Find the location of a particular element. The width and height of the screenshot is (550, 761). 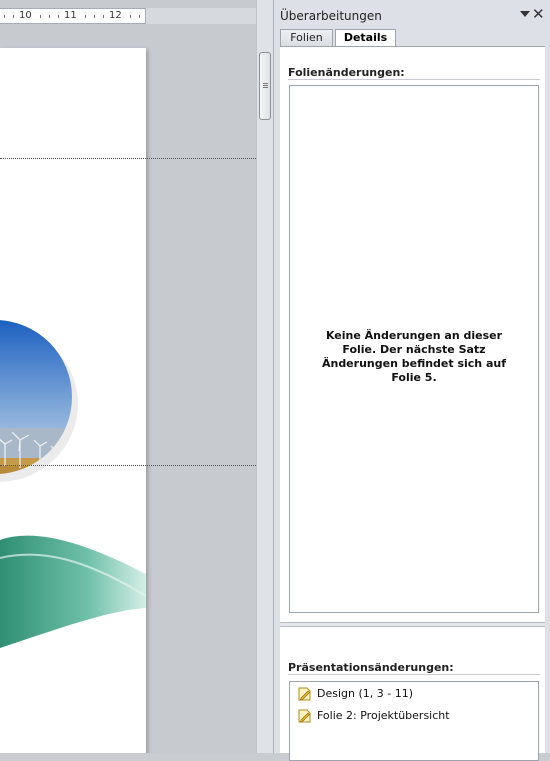

slide-artwork is located at coordinates (73, 484).